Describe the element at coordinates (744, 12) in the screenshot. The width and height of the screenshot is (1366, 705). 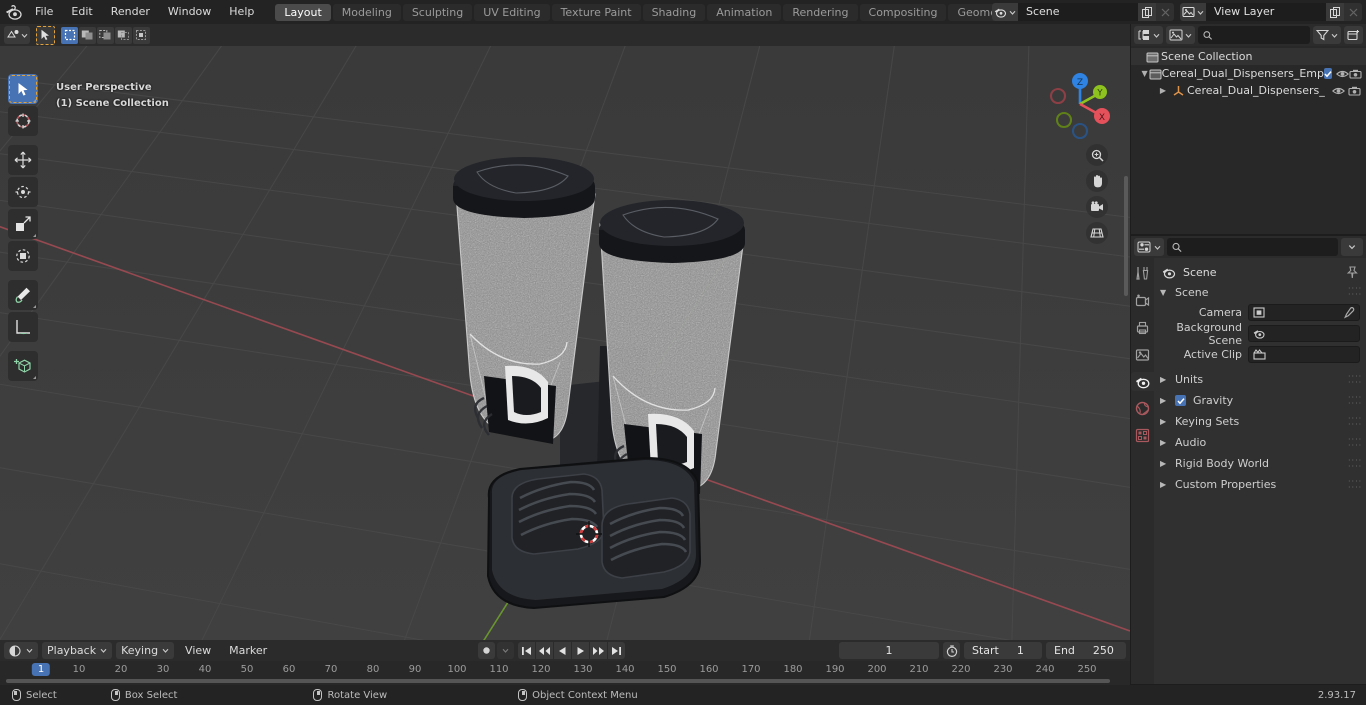
I see `workspace-tab-animation: Animation` at that location.